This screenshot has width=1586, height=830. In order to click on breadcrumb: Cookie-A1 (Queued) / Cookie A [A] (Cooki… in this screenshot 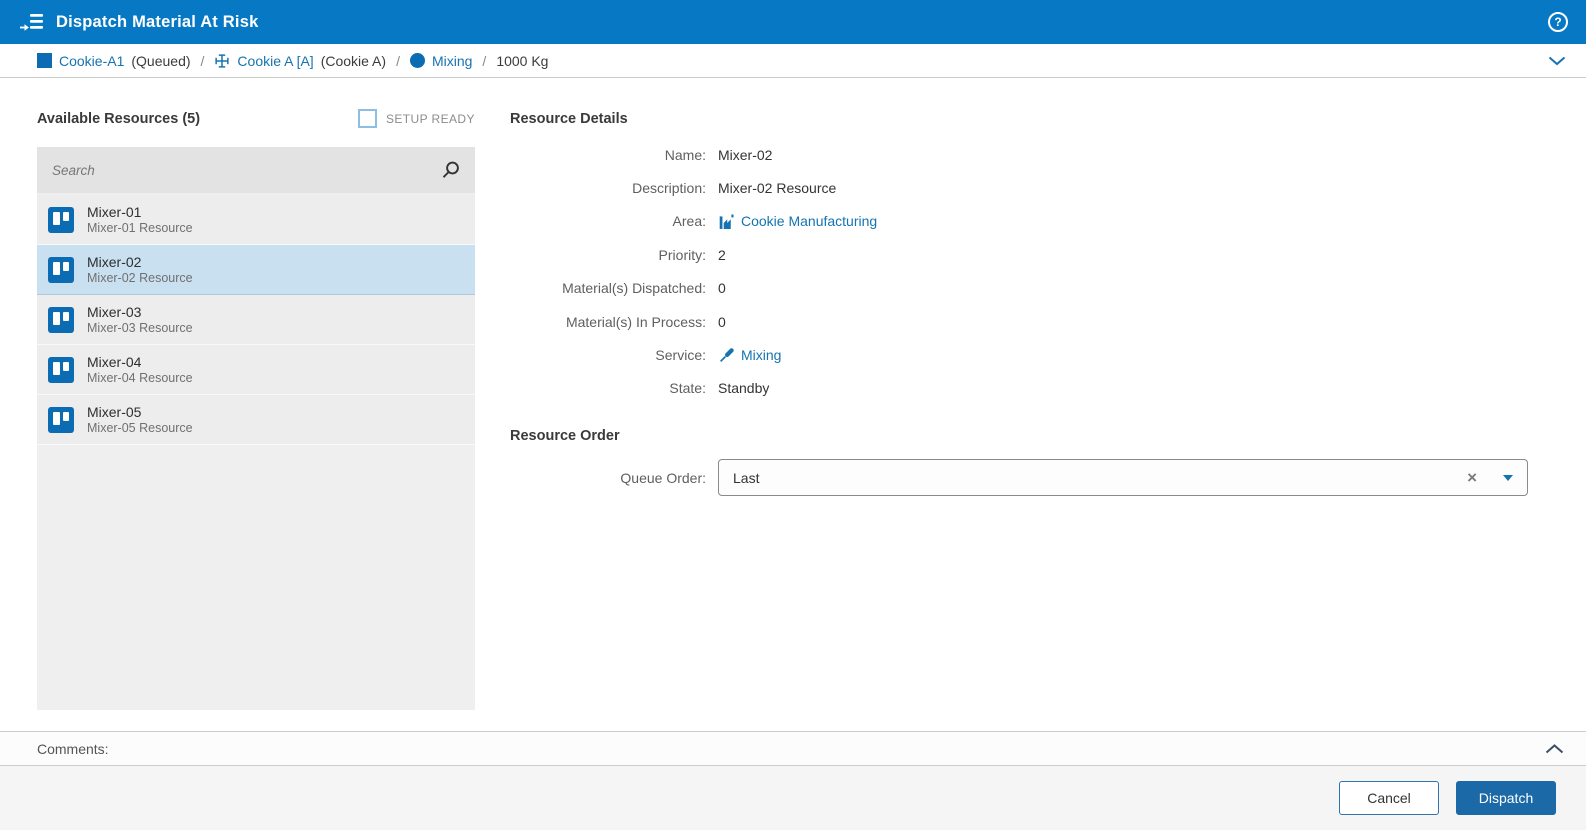, I will do `click(793, 61)`.